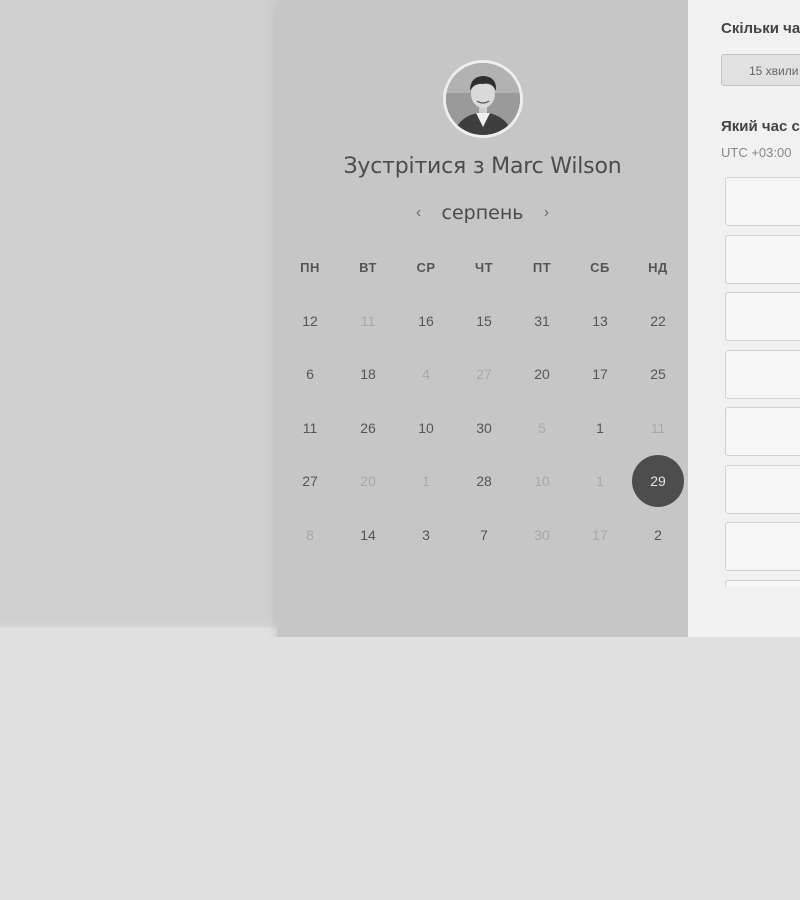  I want to click on calendar-day-number: 5, so click(542, 427).